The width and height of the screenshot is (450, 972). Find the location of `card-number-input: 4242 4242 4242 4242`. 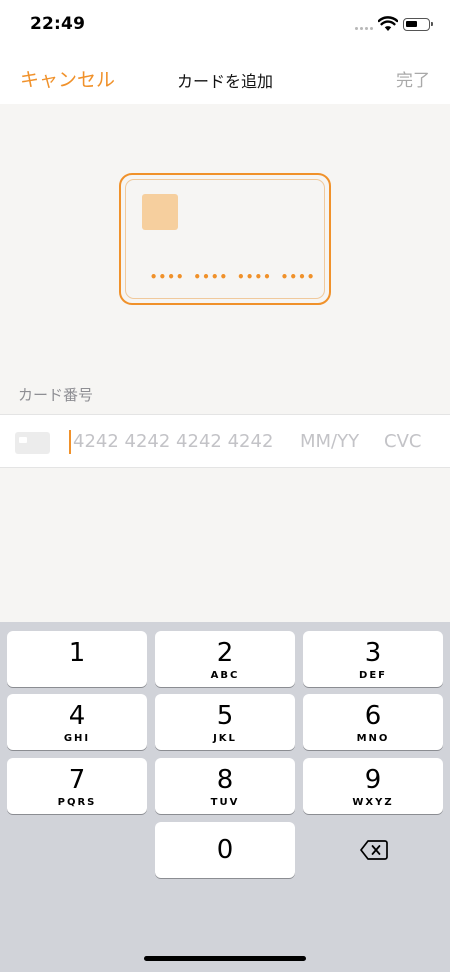

card-number-input: 4242 4242 4242 4242 is located at coordinates (173, 441).